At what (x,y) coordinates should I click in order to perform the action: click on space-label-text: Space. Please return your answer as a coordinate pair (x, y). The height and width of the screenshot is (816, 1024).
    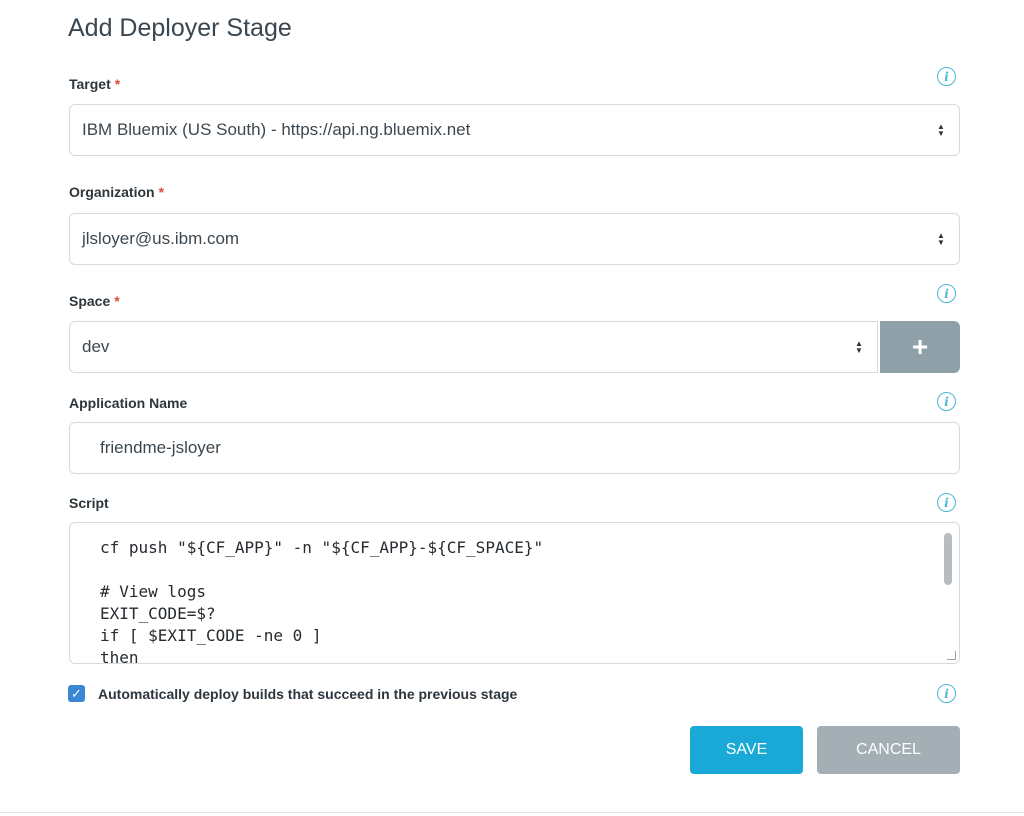
    Looking at the image, I should click on (90, 301).